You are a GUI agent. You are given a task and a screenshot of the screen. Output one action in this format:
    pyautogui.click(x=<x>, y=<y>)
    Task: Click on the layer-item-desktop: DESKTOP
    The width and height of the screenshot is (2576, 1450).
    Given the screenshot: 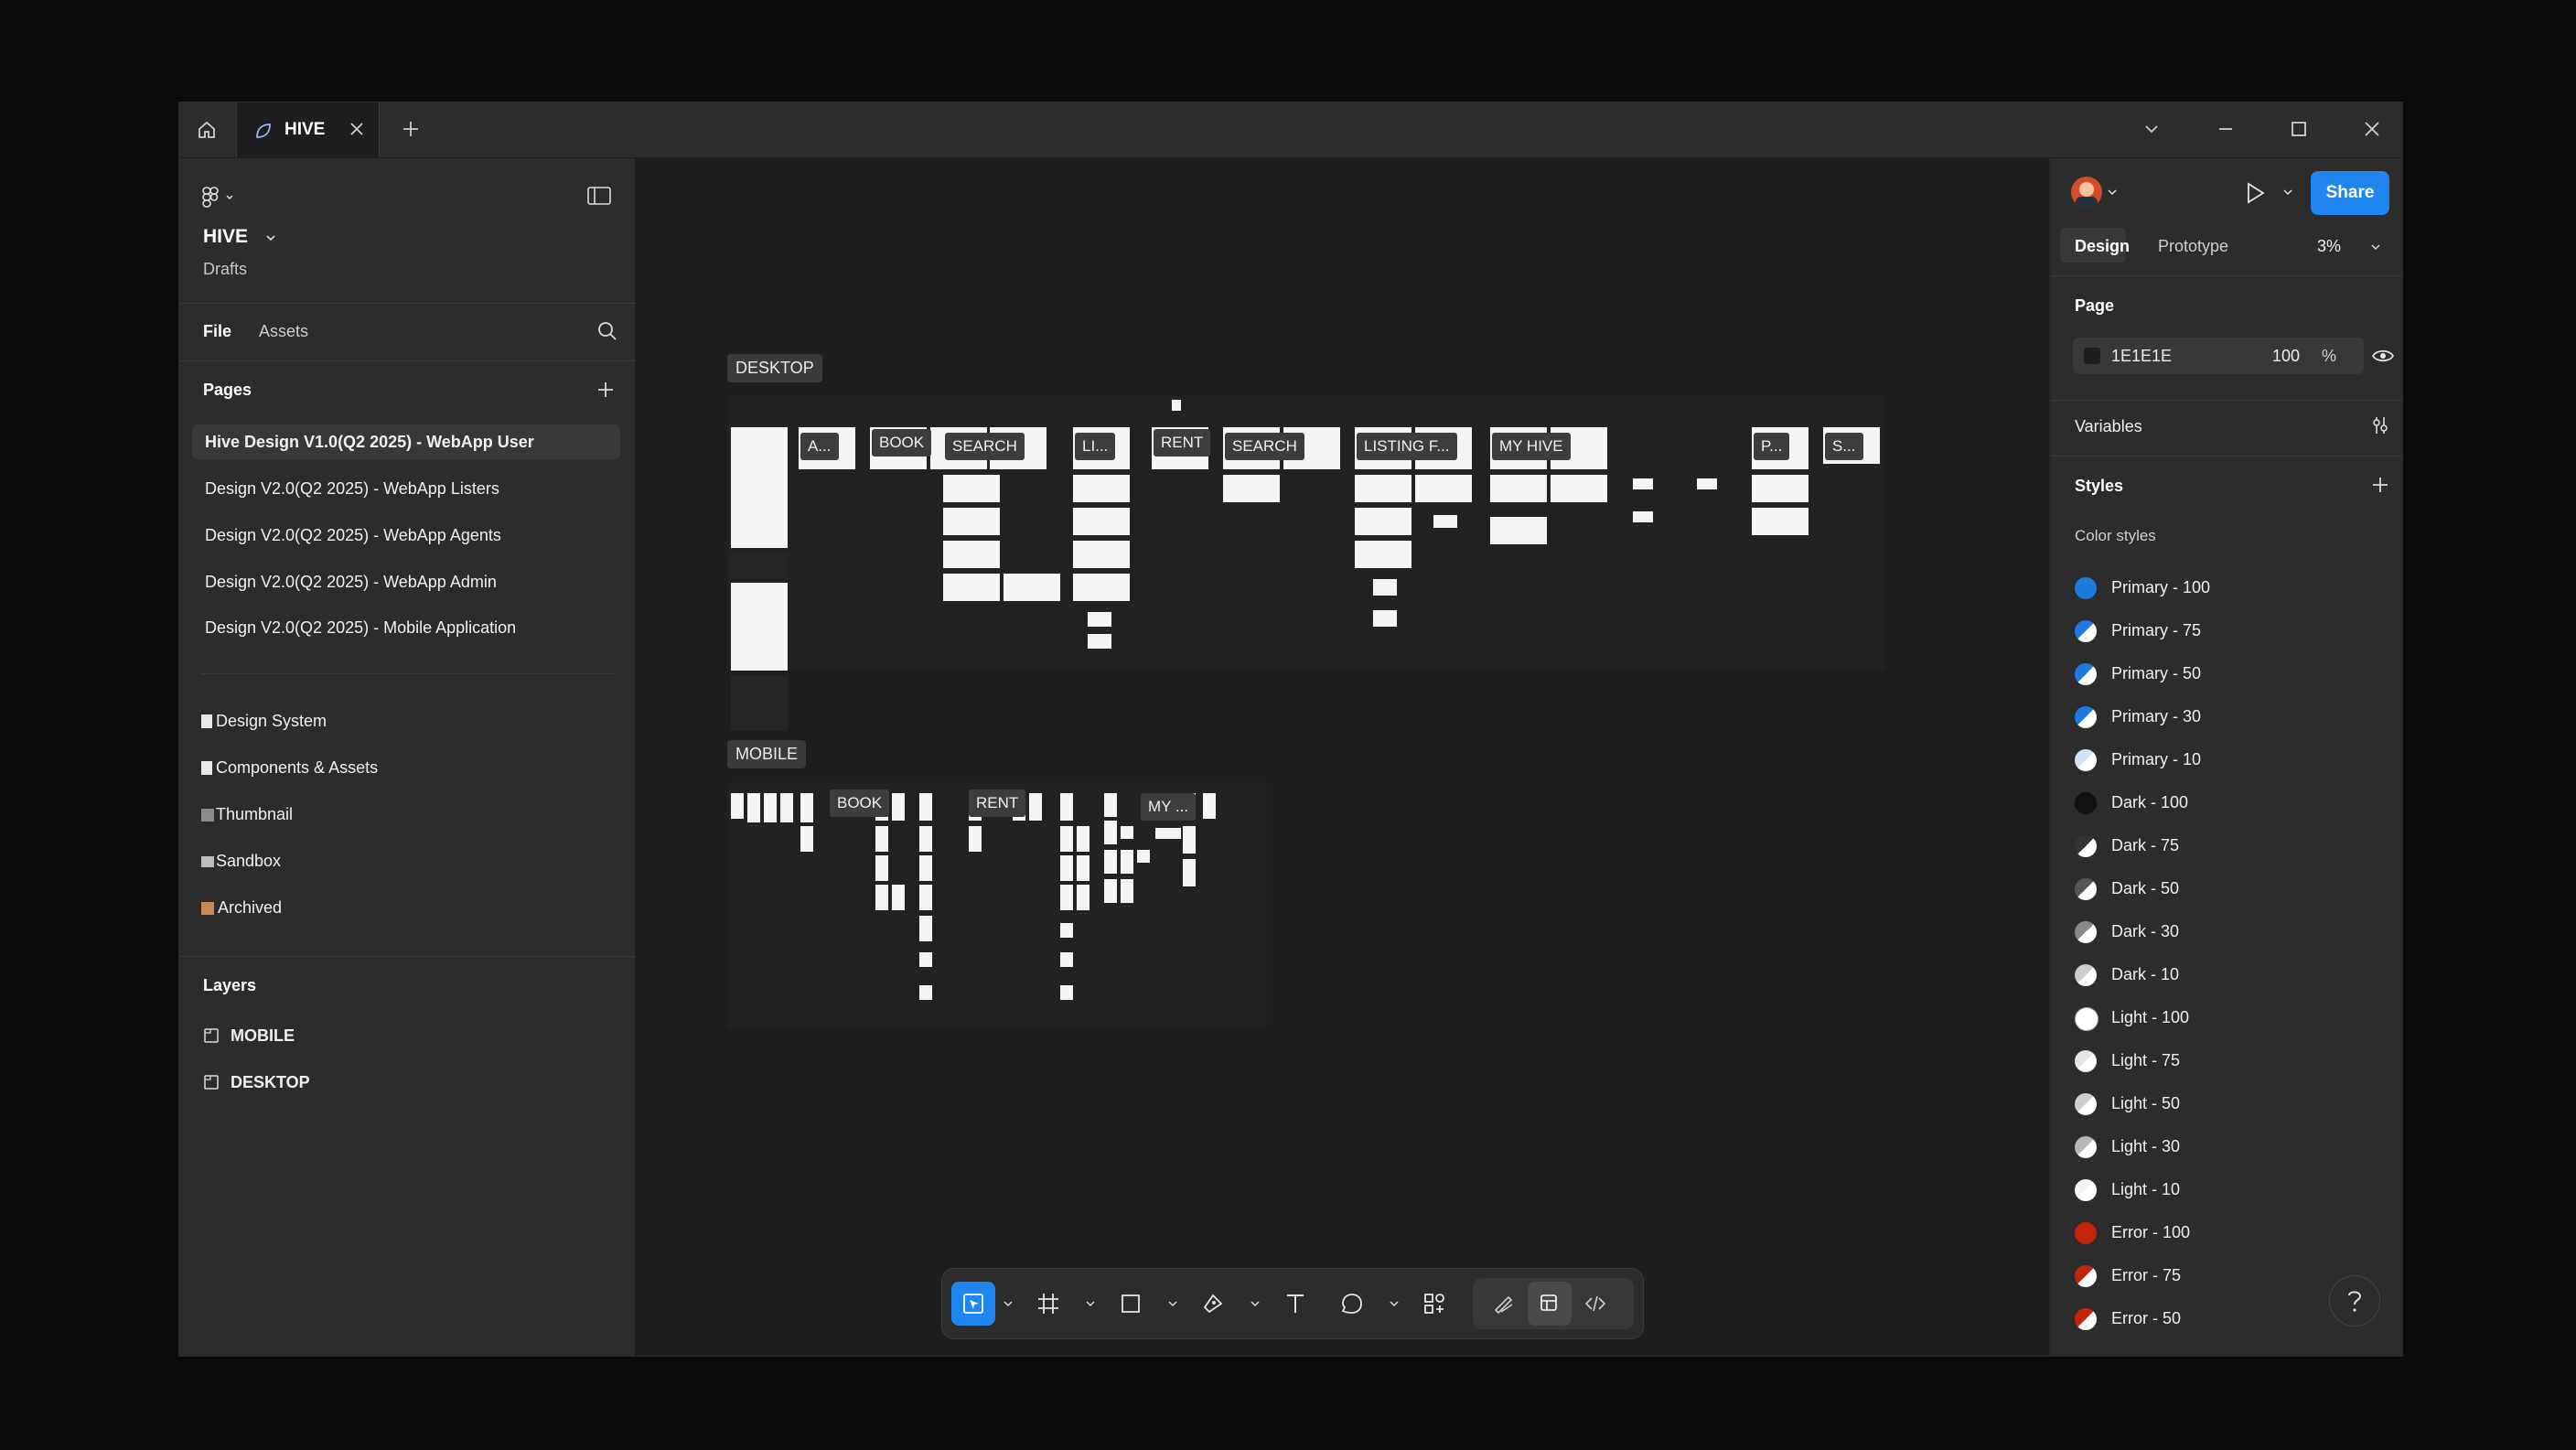 What is the action you would take?
    pyautogui.click(x=406, y=1082)
    